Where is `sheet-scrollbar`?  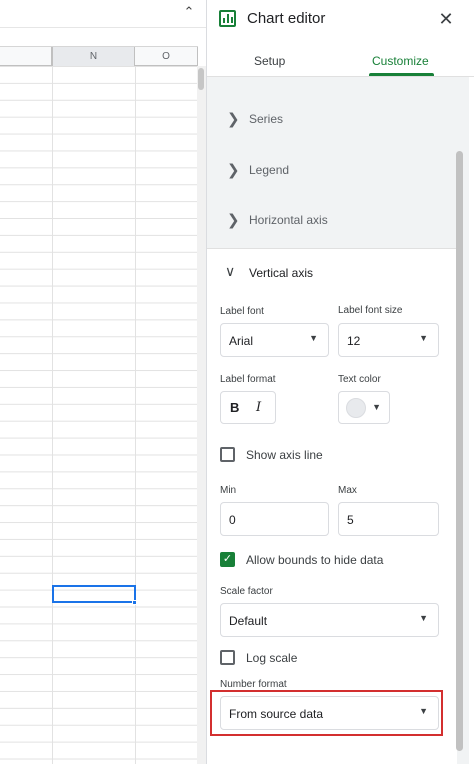
sheet-scrollbar is located at coordinates (201, 415).